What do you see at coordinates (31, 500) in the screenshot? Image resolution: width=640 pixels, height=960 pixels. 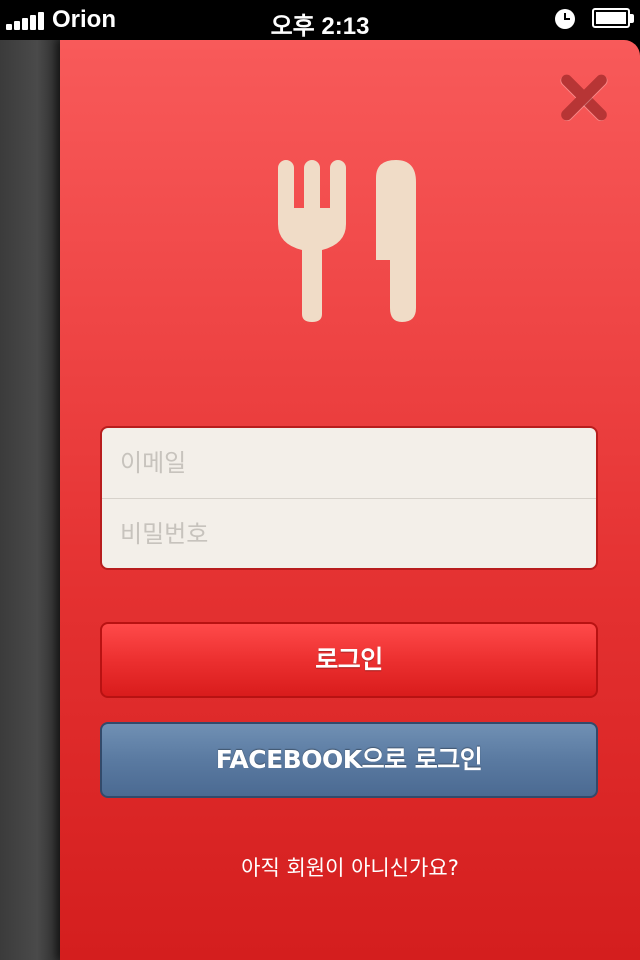 I see `background-panel-edge` at bounding box center [31, 500].